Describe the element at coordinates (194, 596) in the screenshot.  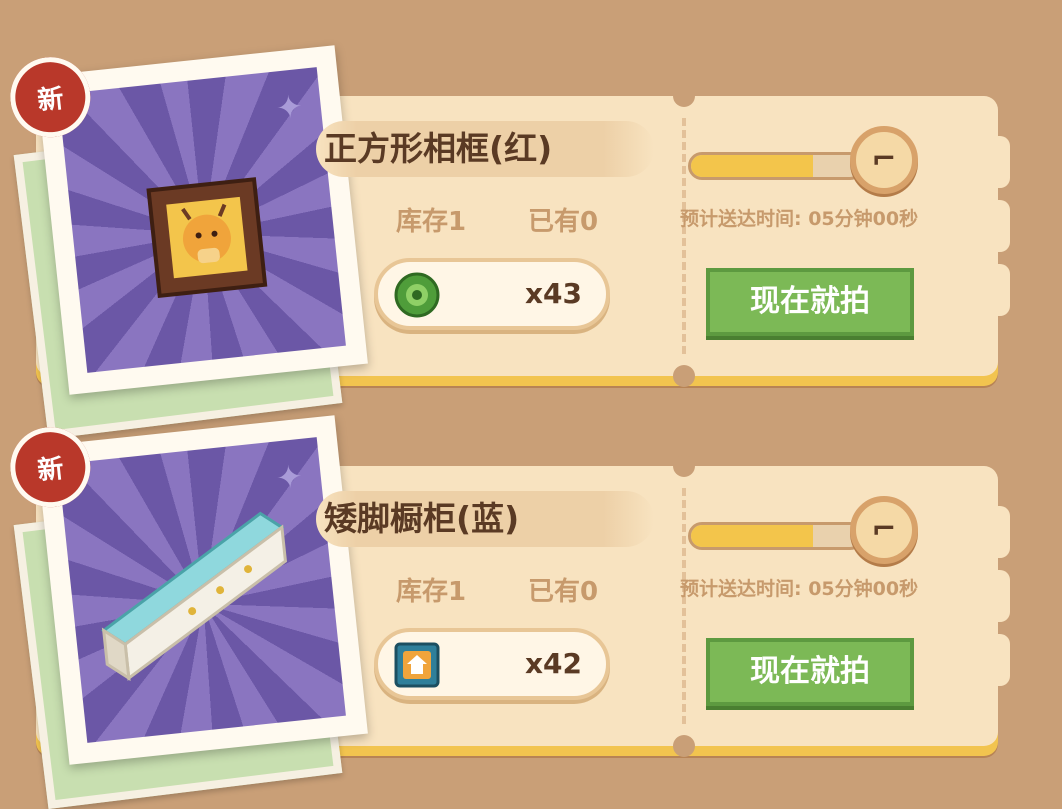
I see `low-cabinet-icon` at that location.